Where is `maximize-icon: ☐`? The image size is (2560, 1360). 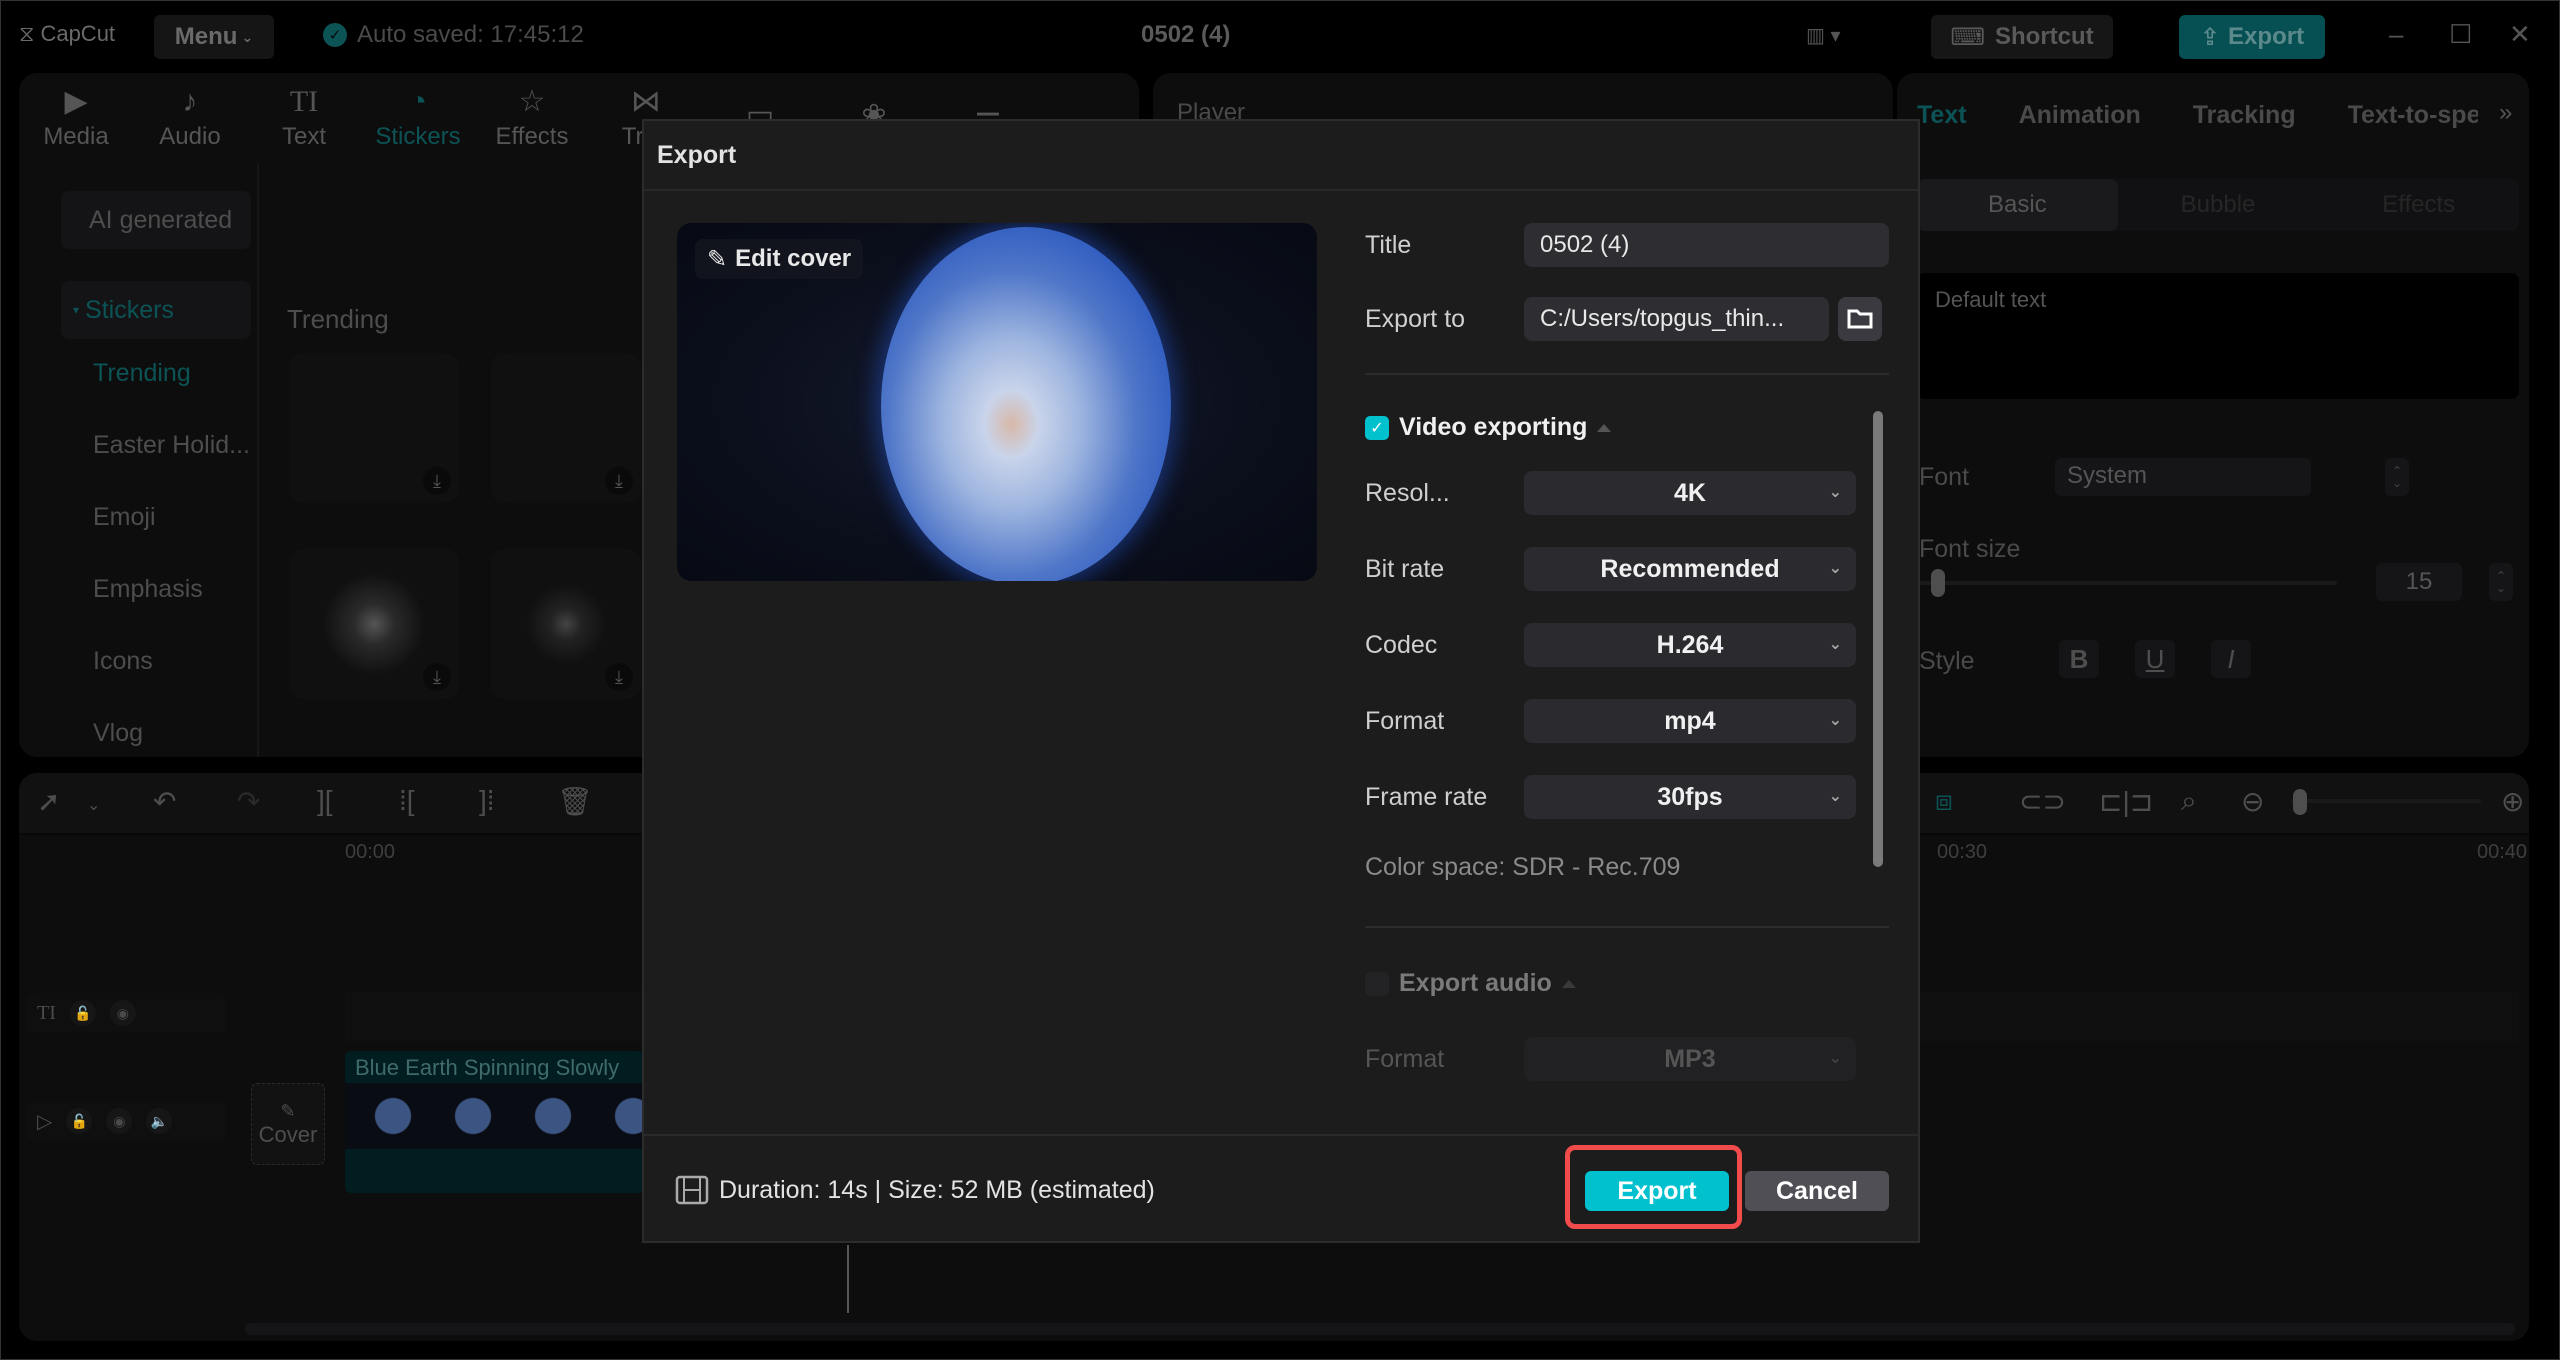
maximize-icon: ☐ is located at coordinates (2460, 34).